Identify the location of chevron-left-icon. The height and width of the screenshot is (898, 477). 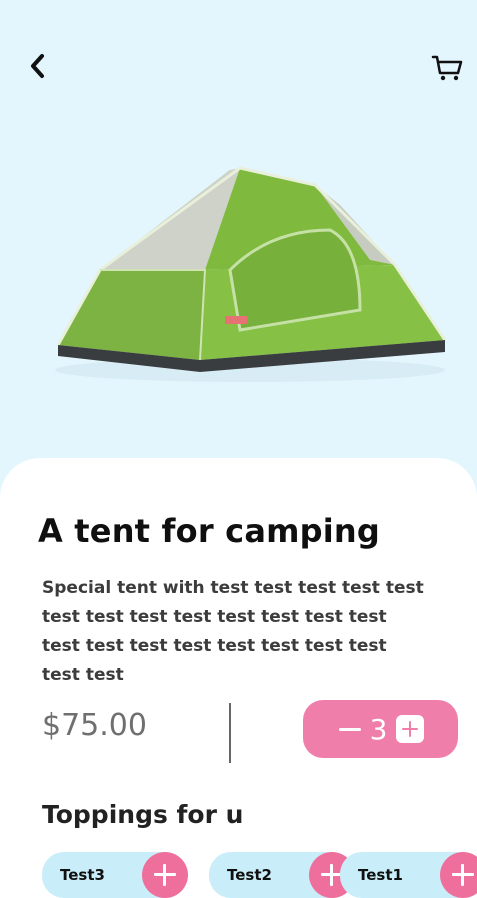
(37, 66).